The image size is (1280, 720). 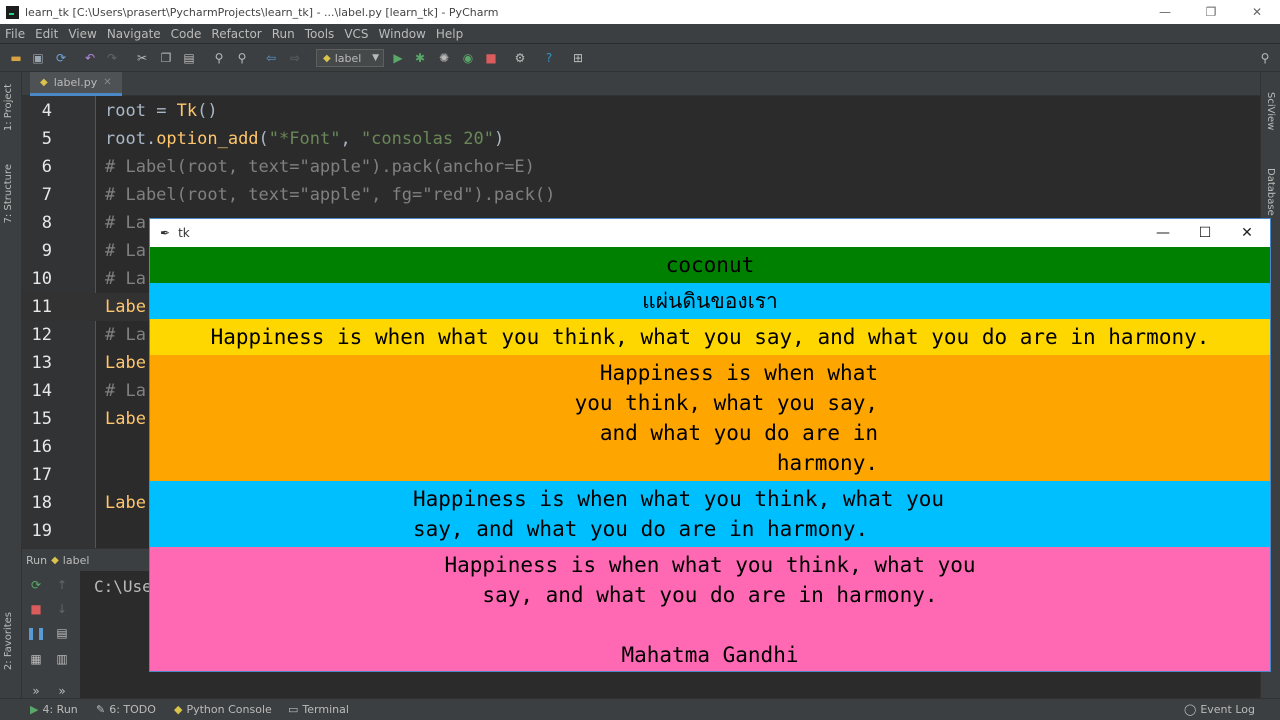 I want to click on paste-icon: ▤, so click(x=189, y=58).